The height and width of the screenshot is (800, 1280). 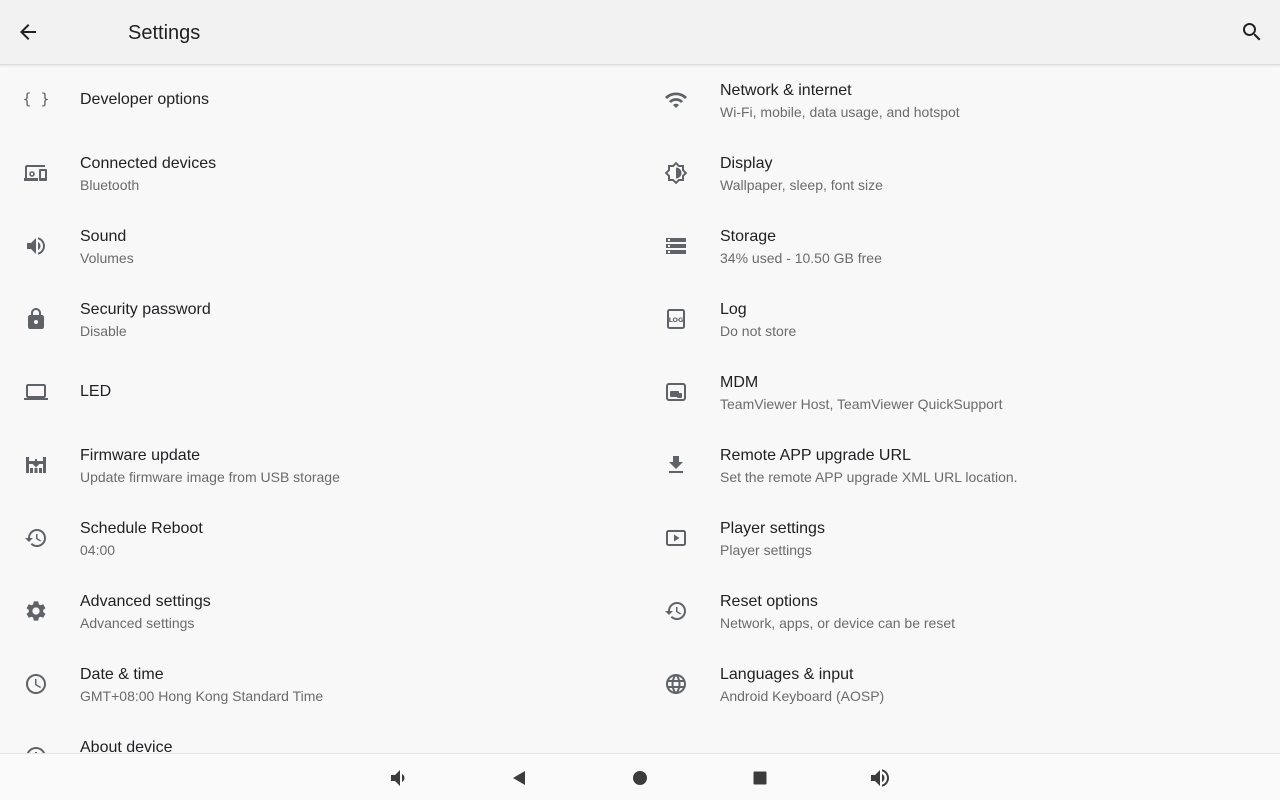 I want to click on svg-text: LOG, so click(x=676, y=320).